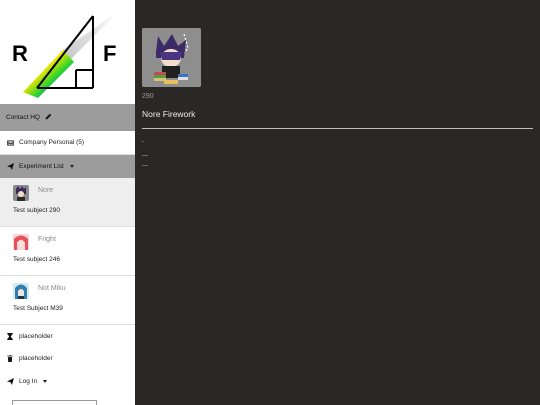  I want to click on contact-hq-label: Contact HQ, so click(23, 117).